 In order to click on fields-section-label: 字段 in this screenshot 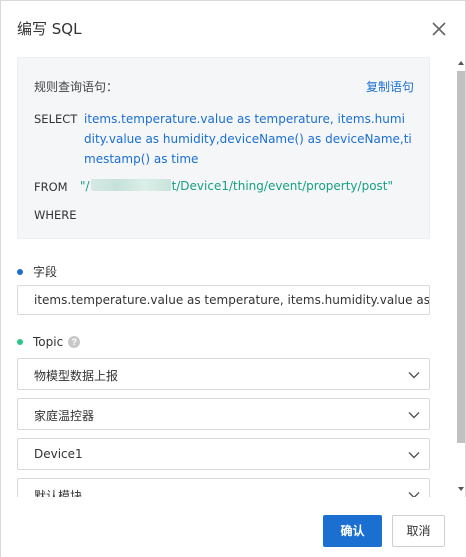, I will do `click(37, 271)`.